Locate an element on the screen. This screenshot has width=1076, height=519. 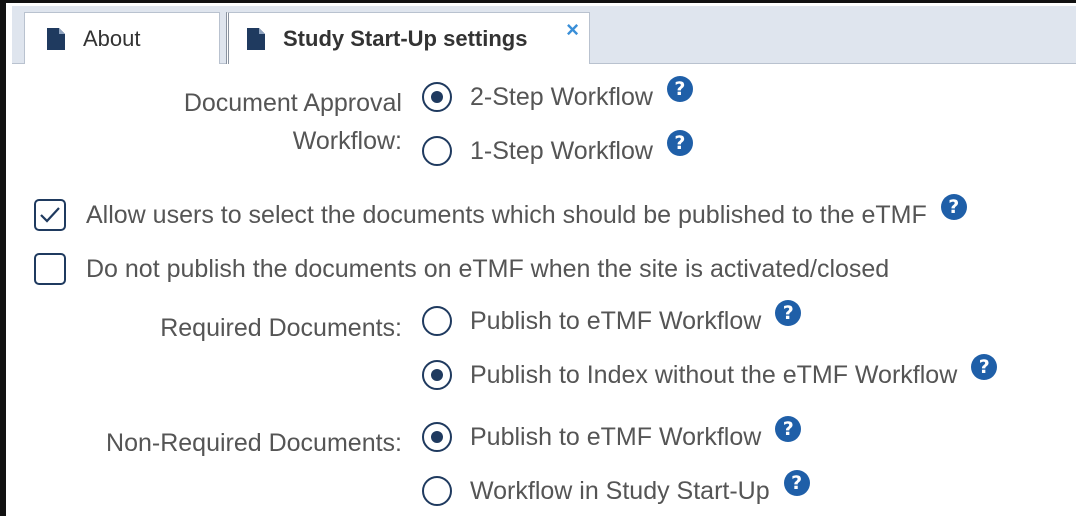
non-required-publish-etmf-workflow: Publish to eTMF Workflow ? is located at coordinates (612, 434).